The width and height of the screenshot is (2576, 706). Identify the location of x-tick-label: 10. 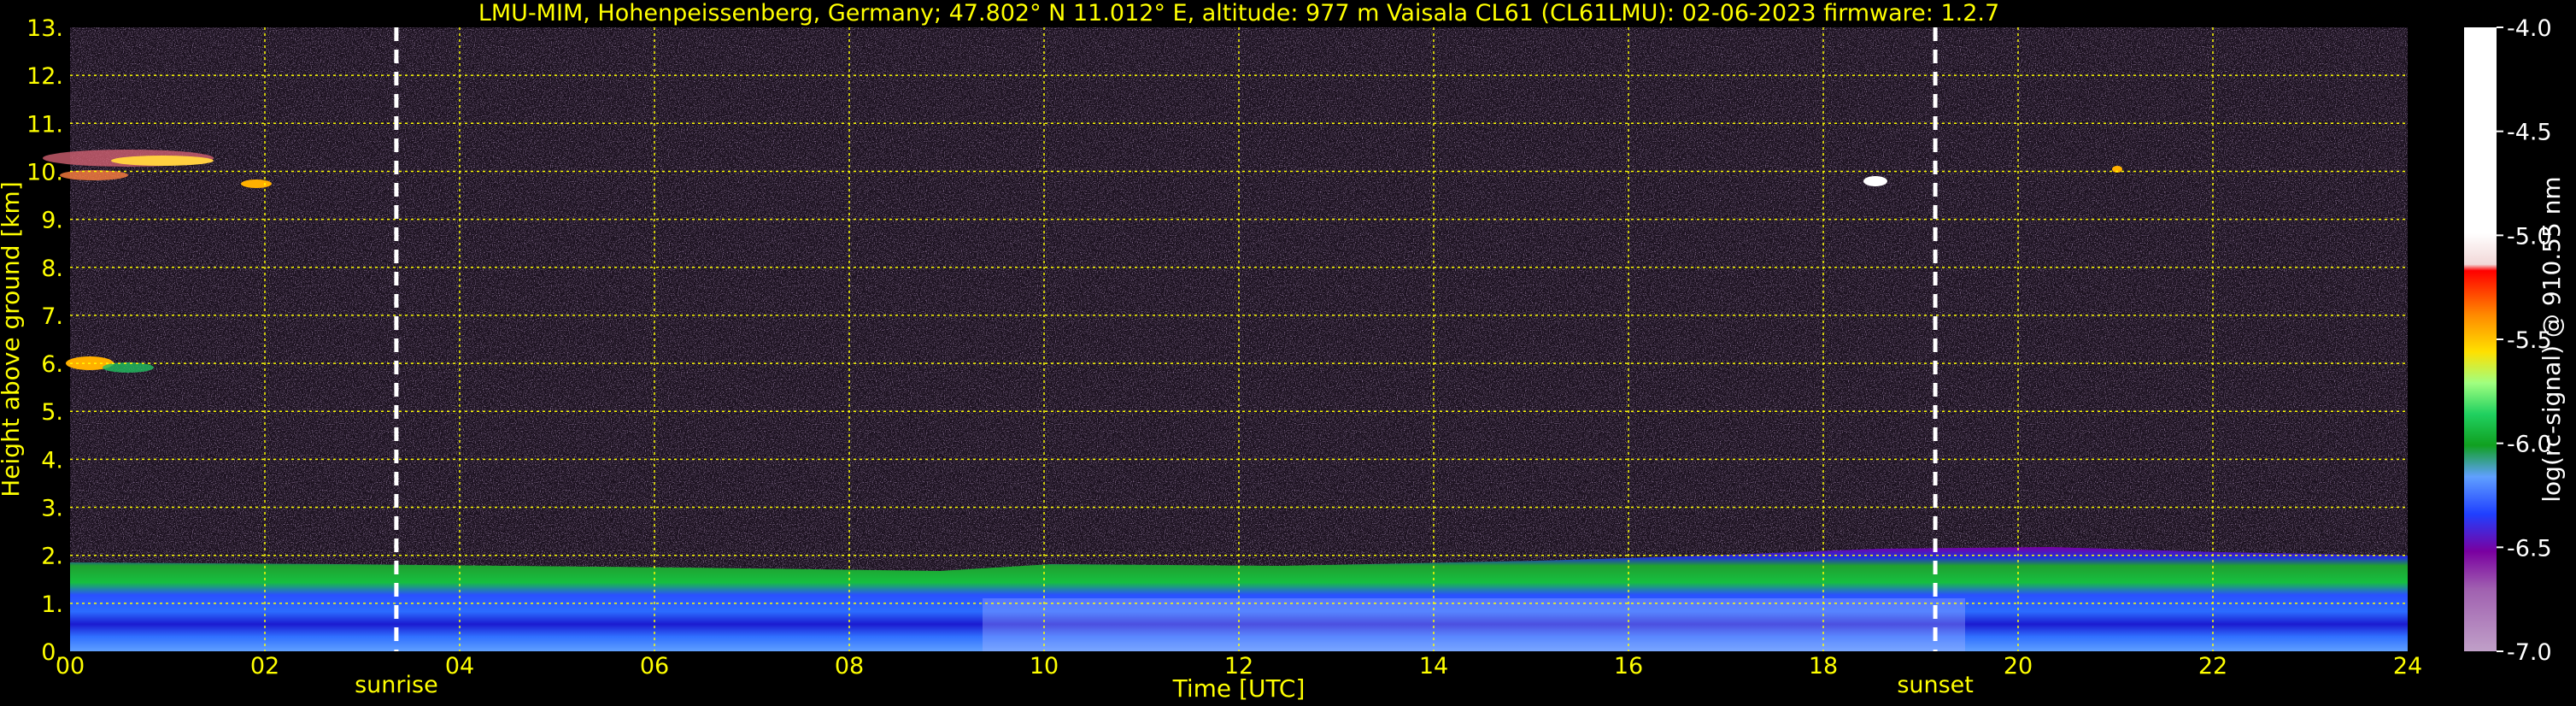
(1044, 666).